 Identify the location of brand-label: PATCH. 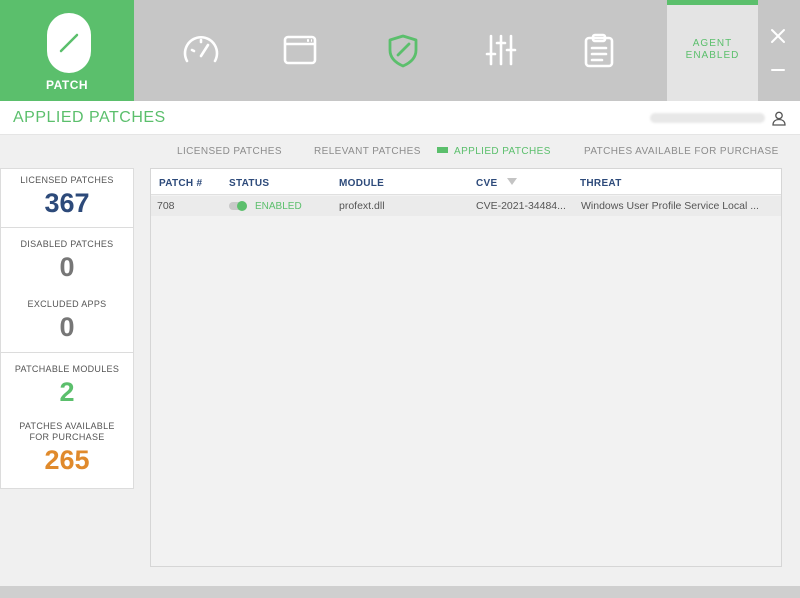
(67, 85).